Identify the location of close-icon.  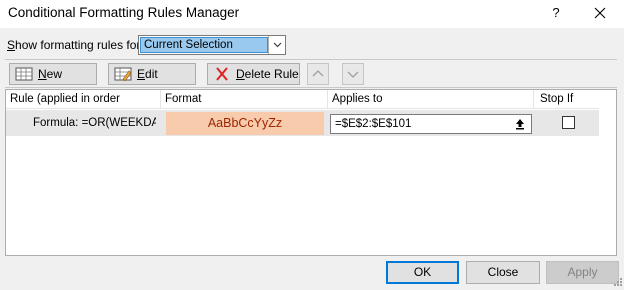
(600, 13).